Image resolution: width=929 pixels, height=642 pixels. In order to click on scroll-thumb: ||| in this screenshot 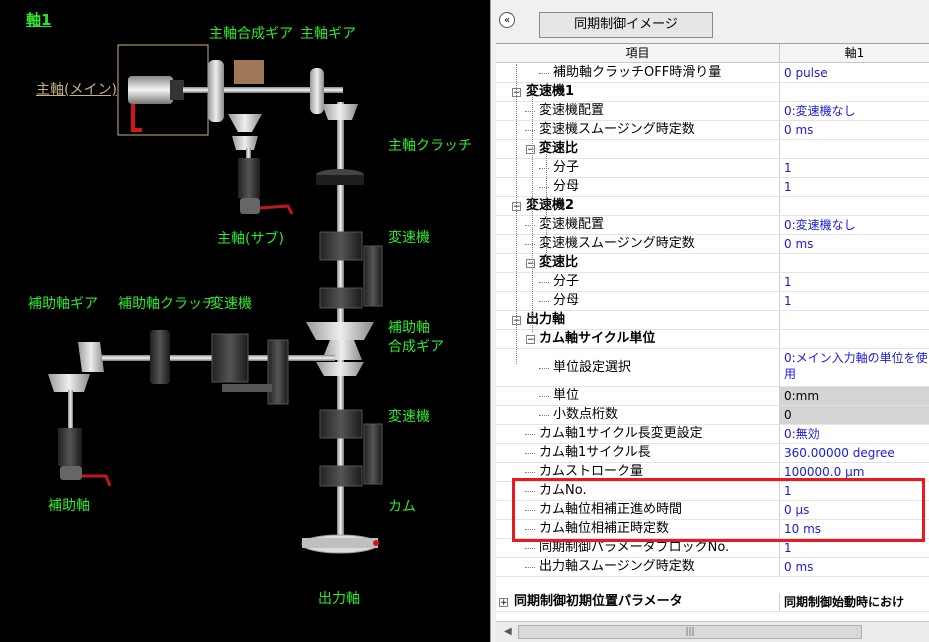, I will do `click(690, 632)`.